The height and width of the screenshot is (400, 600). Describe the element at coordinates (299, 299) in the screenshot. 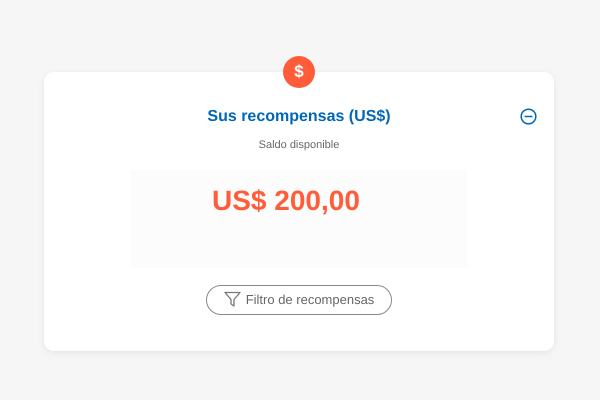

I see `filter-button: Filtro de recompensas` at that location.